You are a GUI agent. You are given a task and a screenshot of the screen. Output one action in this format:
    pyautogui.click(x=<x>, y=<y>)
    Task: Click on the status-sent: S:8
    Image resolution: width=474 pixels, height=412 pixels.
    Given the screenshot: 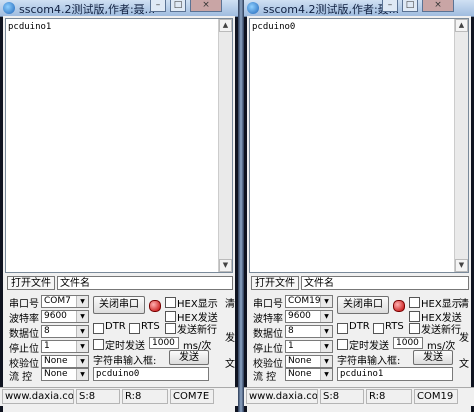 What is the action you would take?
    pyautogui.click(x=98, y=396)
    